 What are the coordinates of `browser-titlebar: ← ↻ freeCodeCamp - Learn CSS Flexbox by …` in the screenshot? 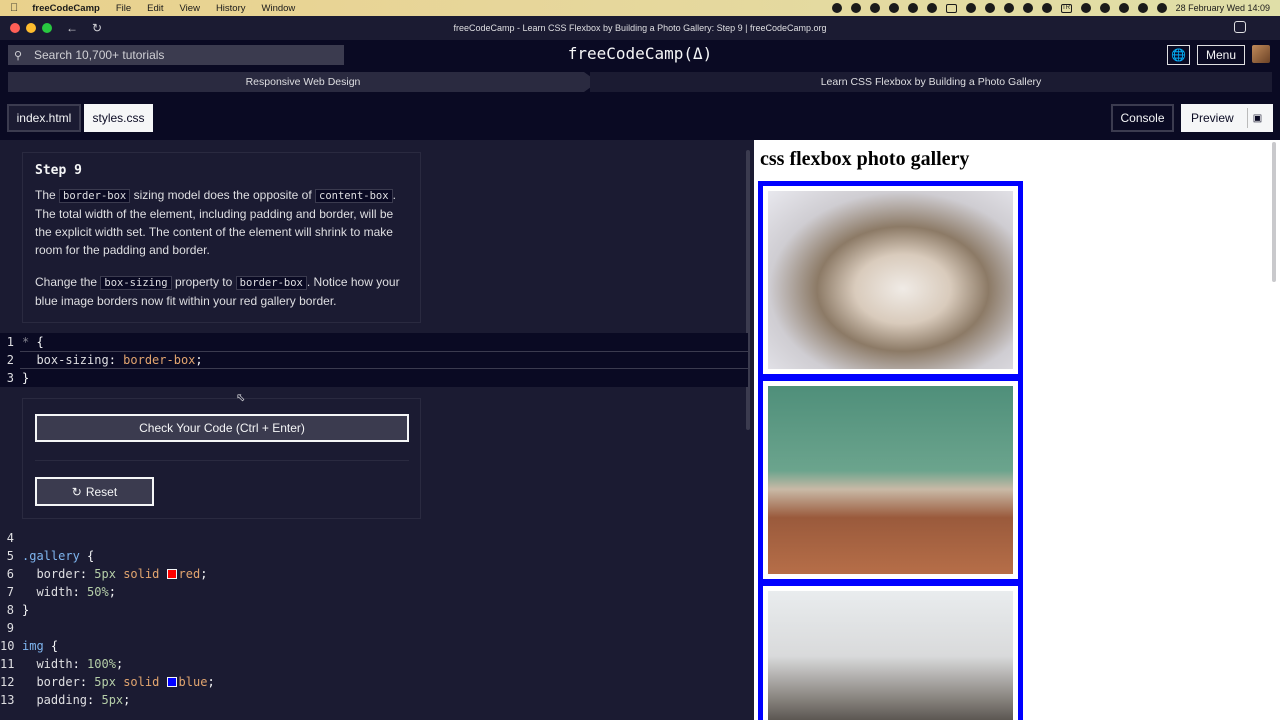 It's located at (640, 28).